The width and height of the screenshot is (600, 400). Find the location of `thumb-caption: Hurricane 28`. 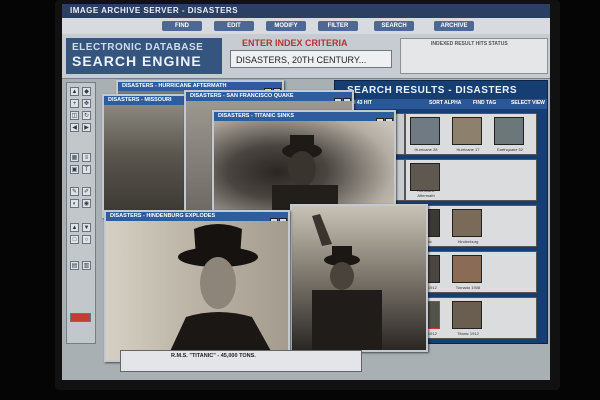

thumb-caption: Hurricane 28 is located at coordinates (426, 149).